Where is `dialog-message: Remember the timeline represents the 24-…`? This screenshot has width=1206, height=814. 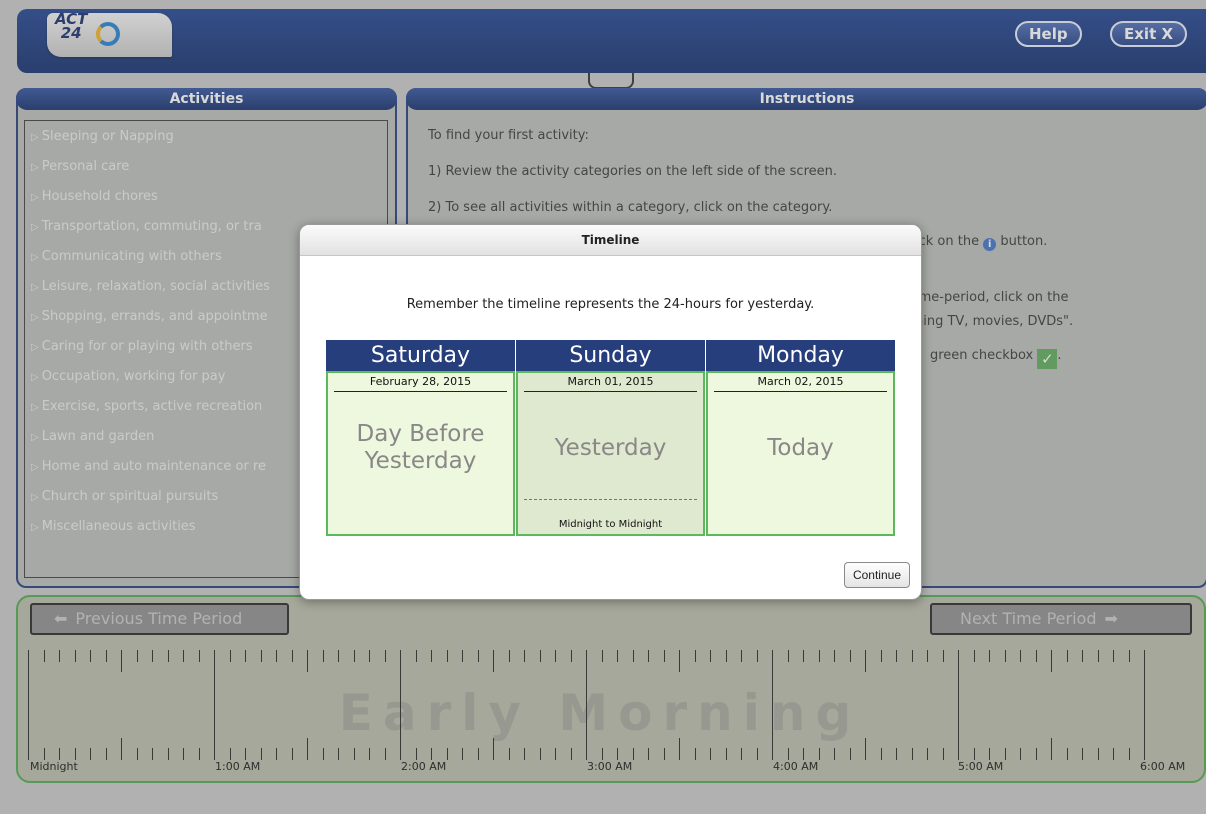
dialog-message: Remember the timeline represents the 24-… is located at coordinates (610, 304).